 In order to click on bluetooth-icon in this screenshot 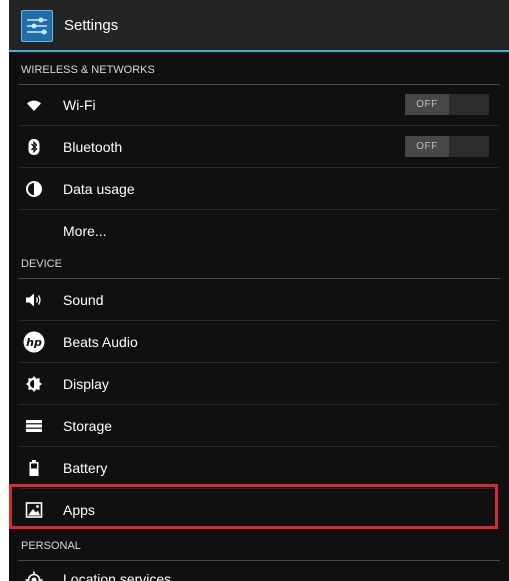, I will do `click(34, 147)`.